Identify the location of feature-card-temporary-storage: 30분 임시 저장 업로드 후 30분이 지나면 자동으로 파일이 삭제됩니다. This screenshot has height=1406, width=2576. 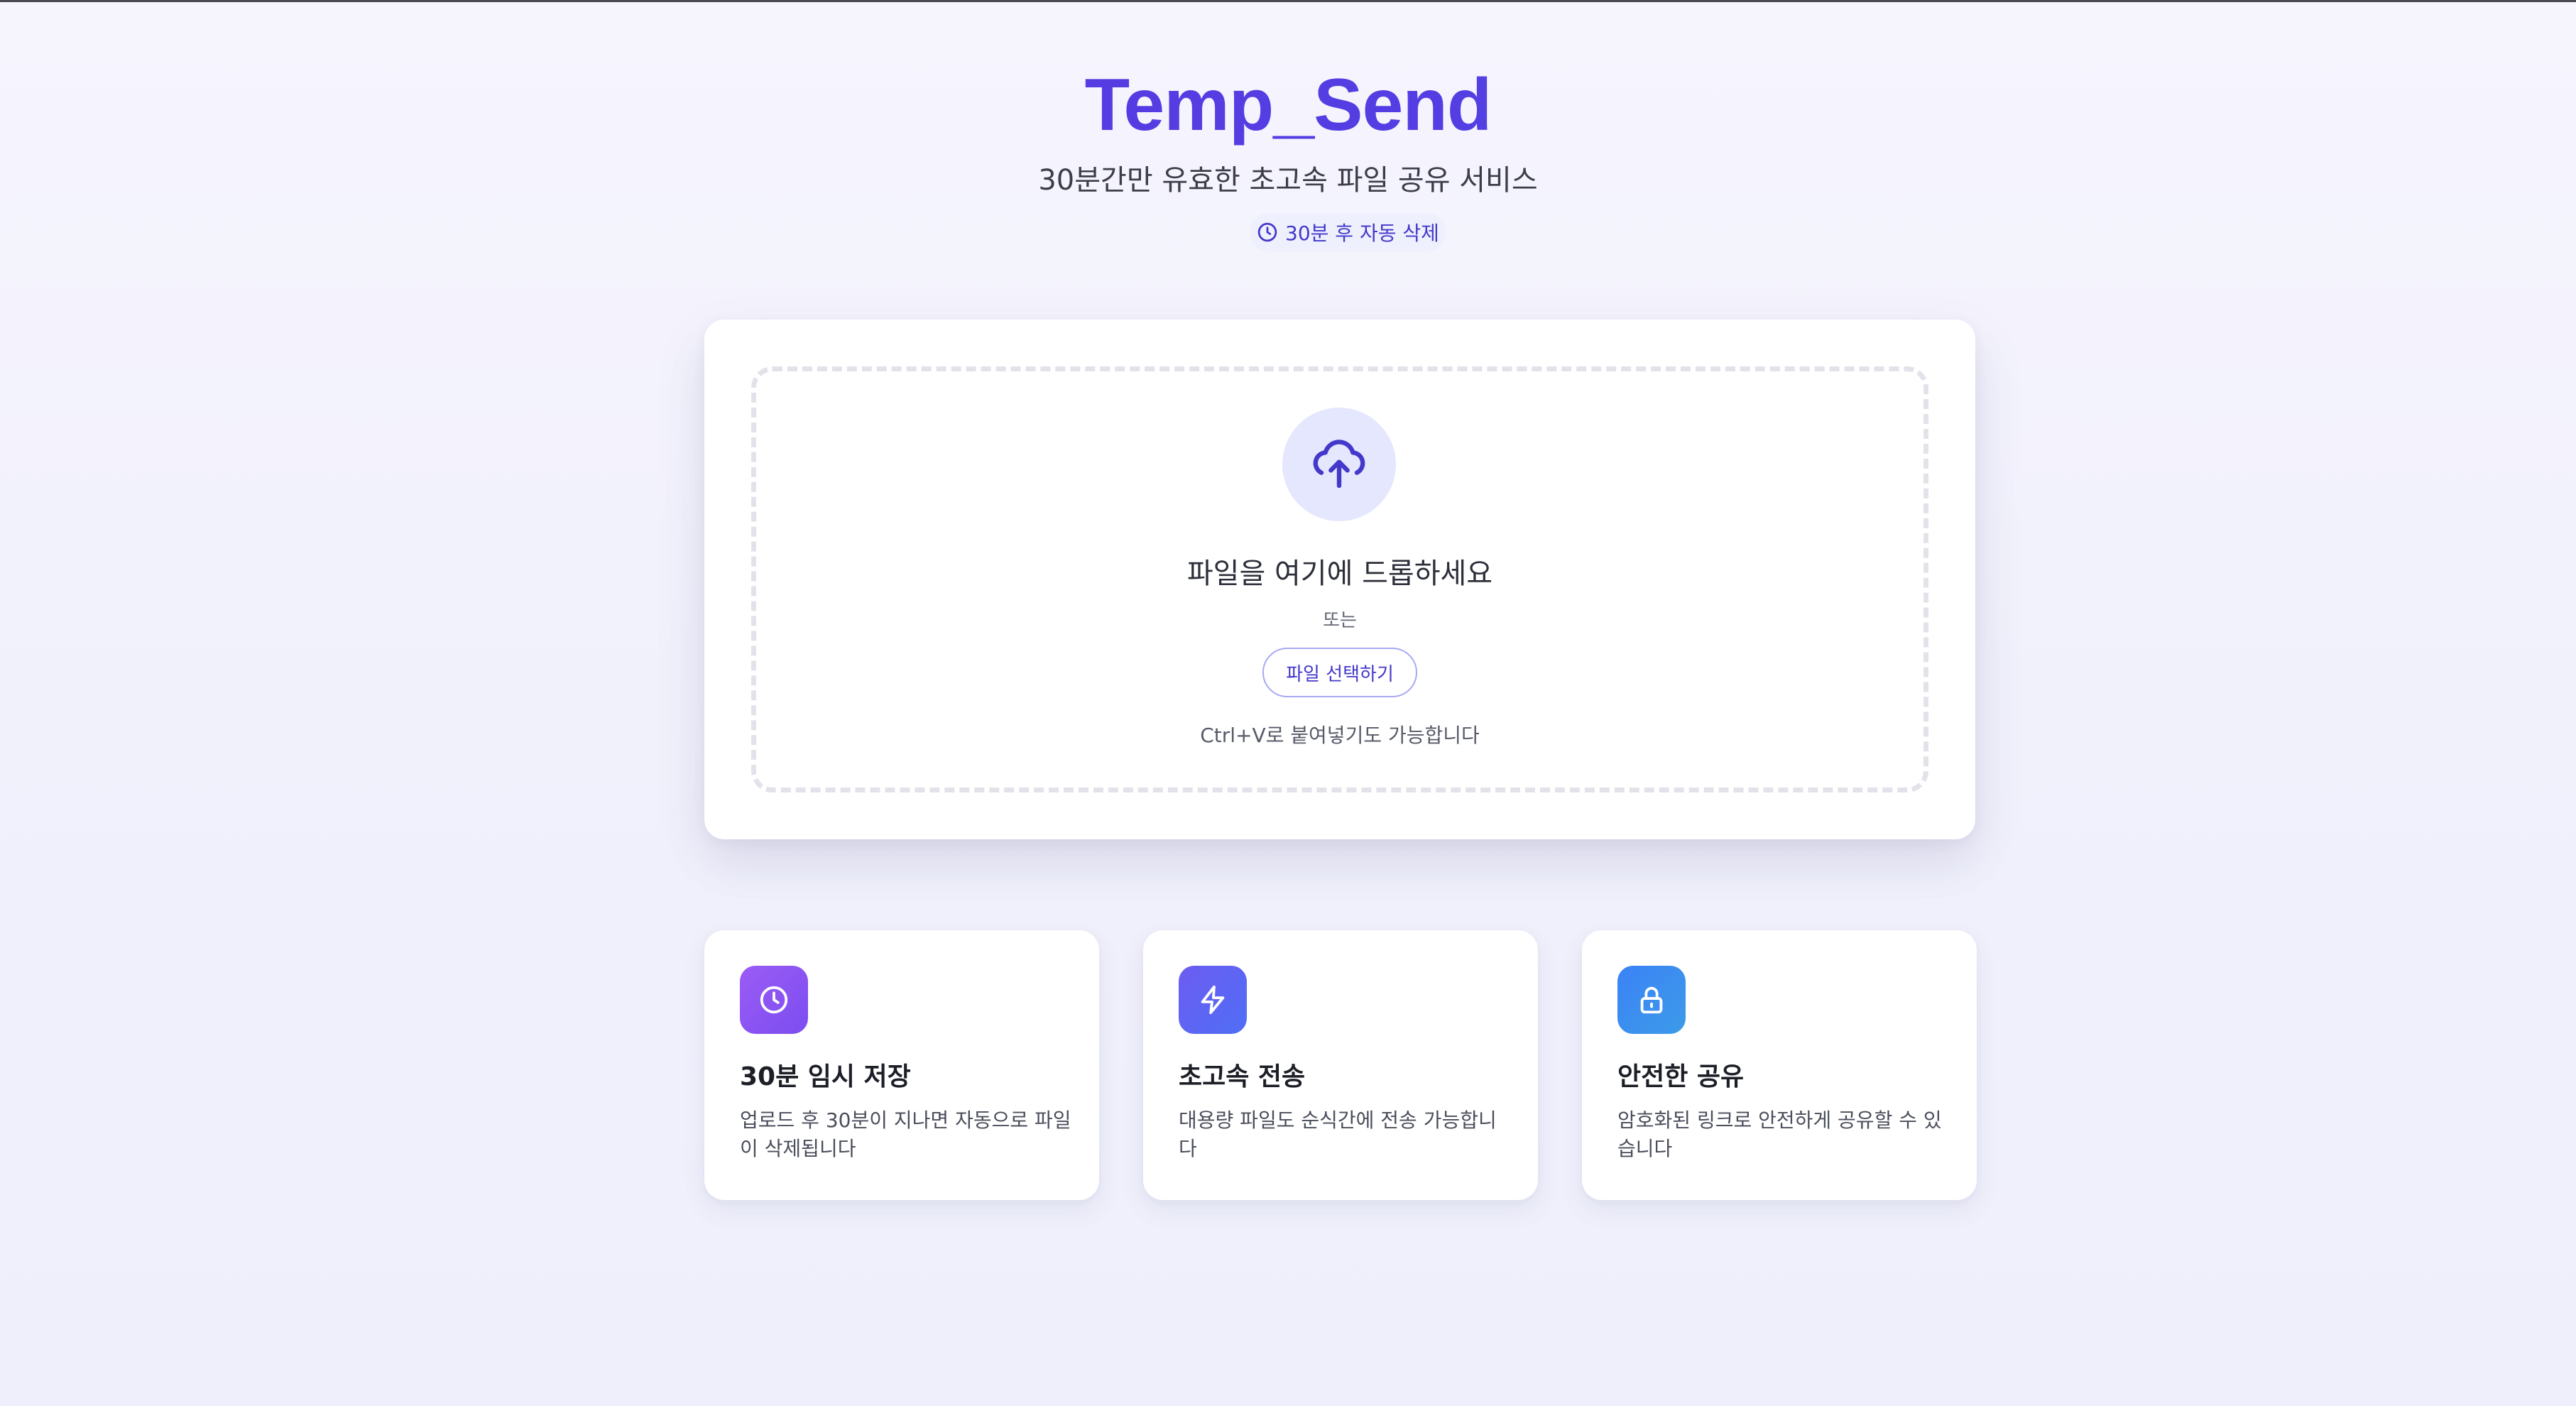
(901, 1065).